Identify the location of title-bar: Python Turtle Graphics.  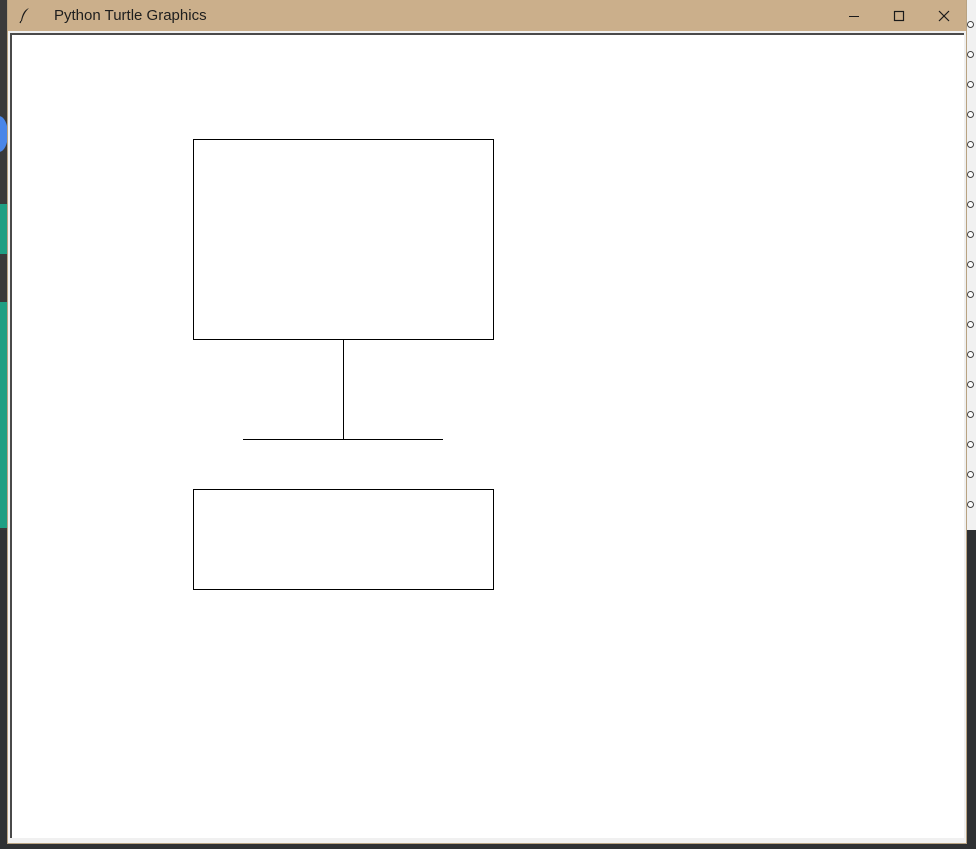
(487, 15).